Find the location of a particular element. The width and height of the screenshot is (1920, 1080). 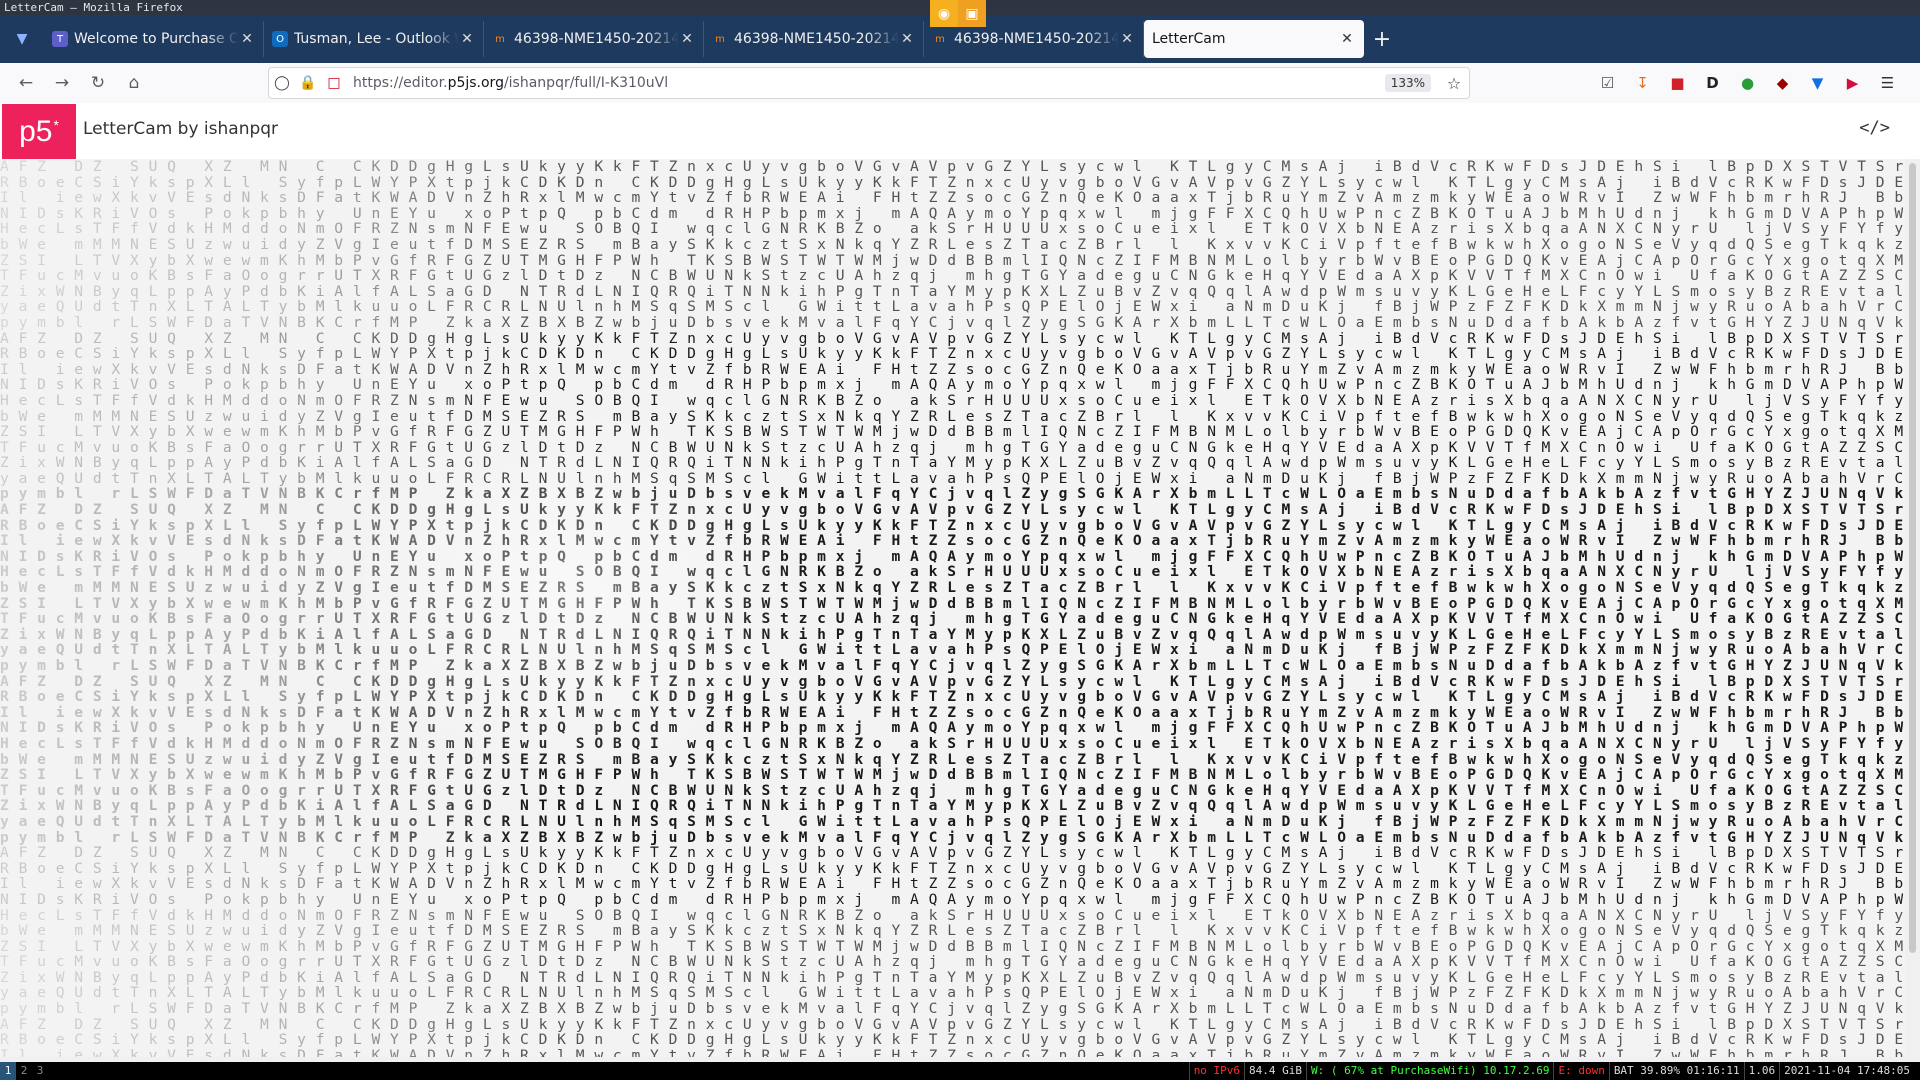

extension-play-icon: ▶ is located at coordinates (1852, 83).